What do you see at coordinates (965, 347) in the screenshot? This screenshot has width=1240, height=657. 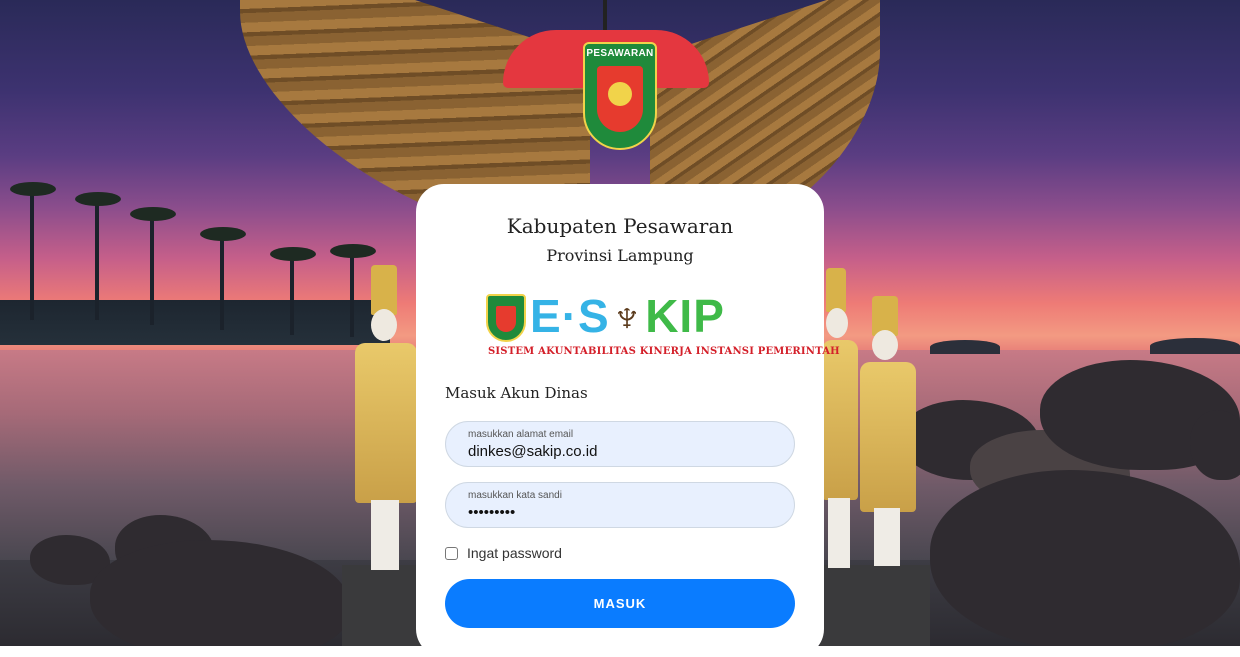 I see `island-left` at bounding box center [965, 347].